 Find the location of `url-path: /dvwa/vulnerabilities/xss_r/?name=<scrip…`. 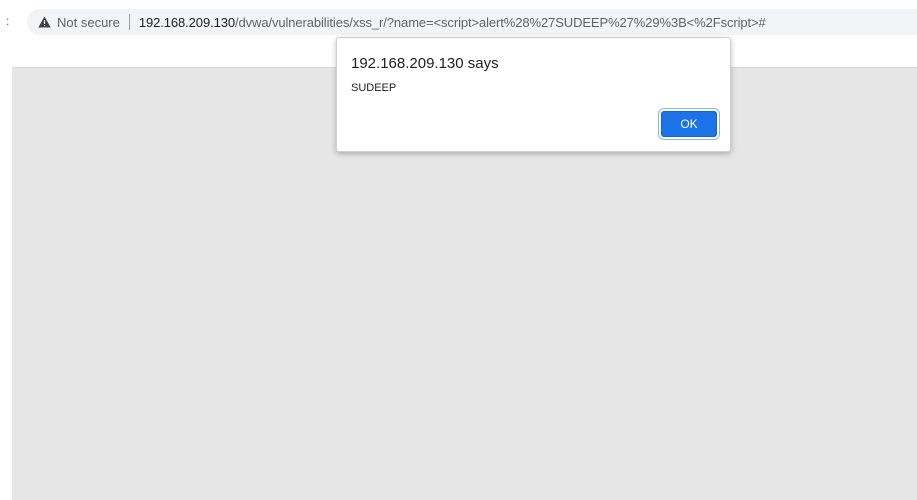

url-path: /dvwa/vulnerabilities/xss_r/?name=<scrip… is located at coordinates (500, 22).